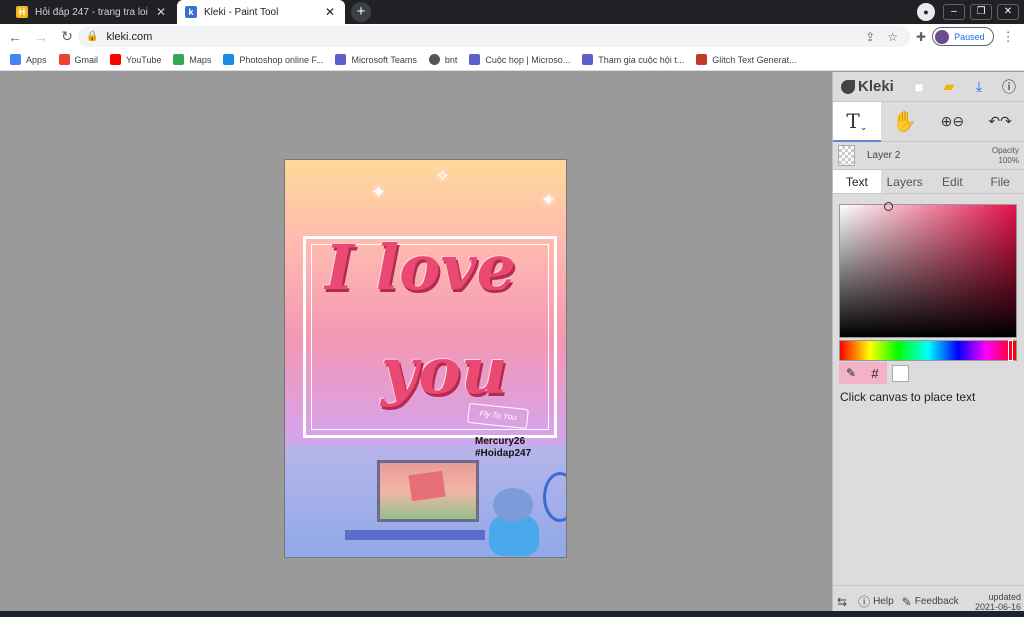 This screenshot has height=617, width=1024. What do you see at coordinates (503, 453) in the screenshot?
I see `signature-tag: #Hoidap247` at bounding box center [503, 453].